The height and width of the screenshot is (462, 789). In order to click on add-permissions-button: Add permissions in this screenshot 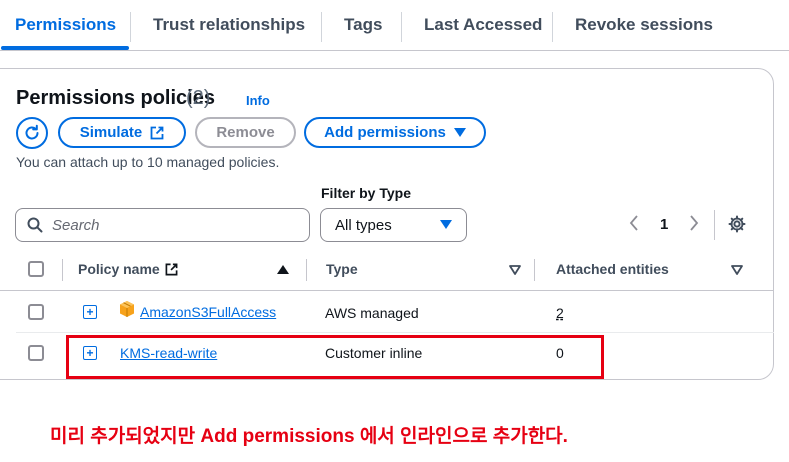, I will do `click(395, 132)`.